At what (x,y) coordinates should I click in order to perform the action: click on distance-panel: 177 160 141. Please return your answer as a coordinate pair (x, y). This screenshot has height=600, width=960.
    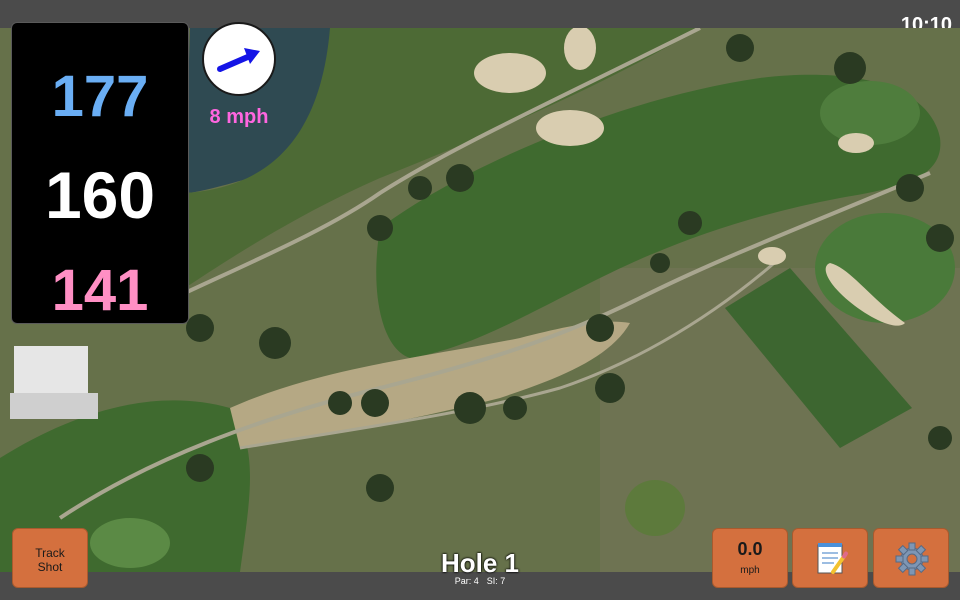
    Looking at the image, I should click on (100, 173).